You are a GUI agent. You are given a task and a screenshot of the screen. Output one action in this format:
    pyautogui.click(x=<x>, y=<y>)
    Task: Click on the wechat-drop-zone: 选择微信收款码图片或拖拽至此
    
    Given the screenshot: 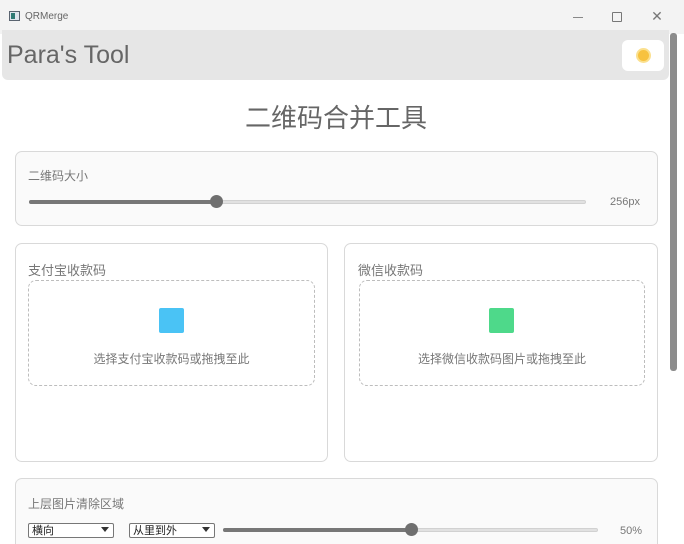 What is the action you would take?
    pyautogui.click(x=502, y=333)
    